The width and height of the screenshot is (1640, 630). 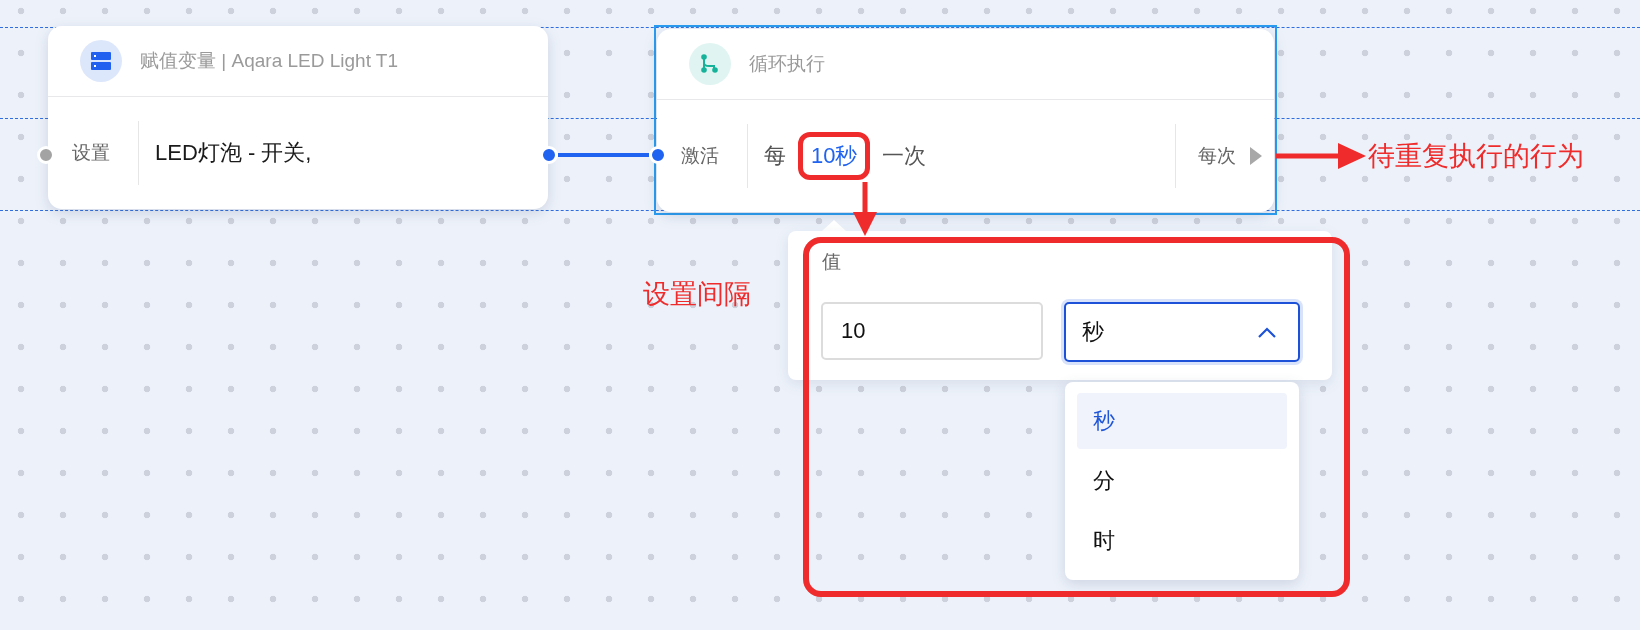 I want to click on dropdown-option: 秒, so click(x=1182, y=421).